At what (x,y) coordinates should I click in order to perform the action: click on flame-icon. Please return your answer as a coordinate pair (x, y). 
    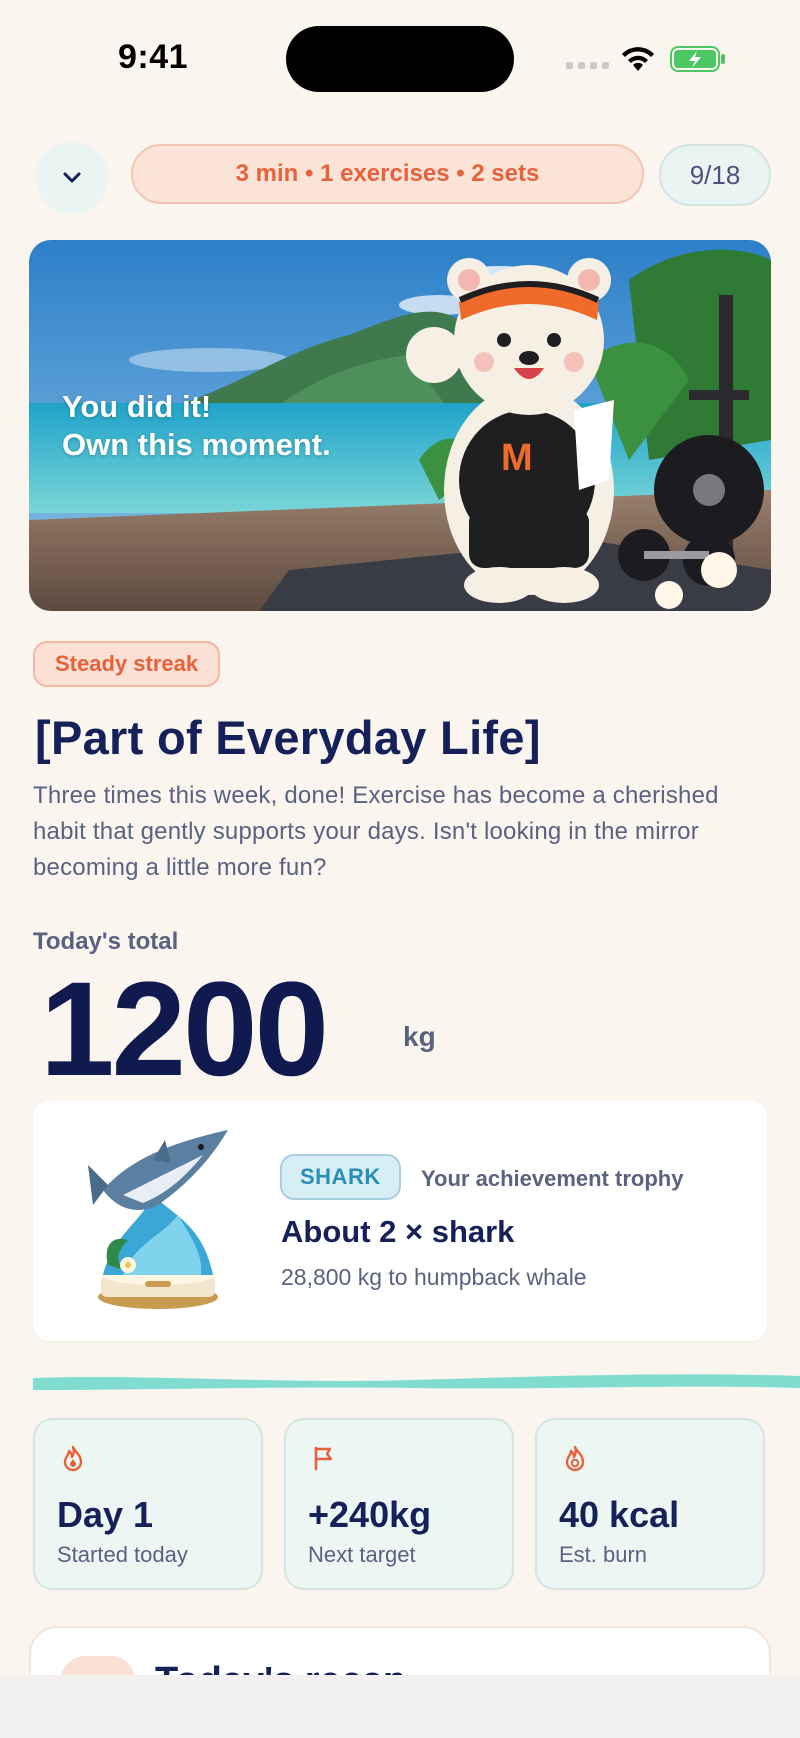
    Looking at the image, I should click on (73, 1458).